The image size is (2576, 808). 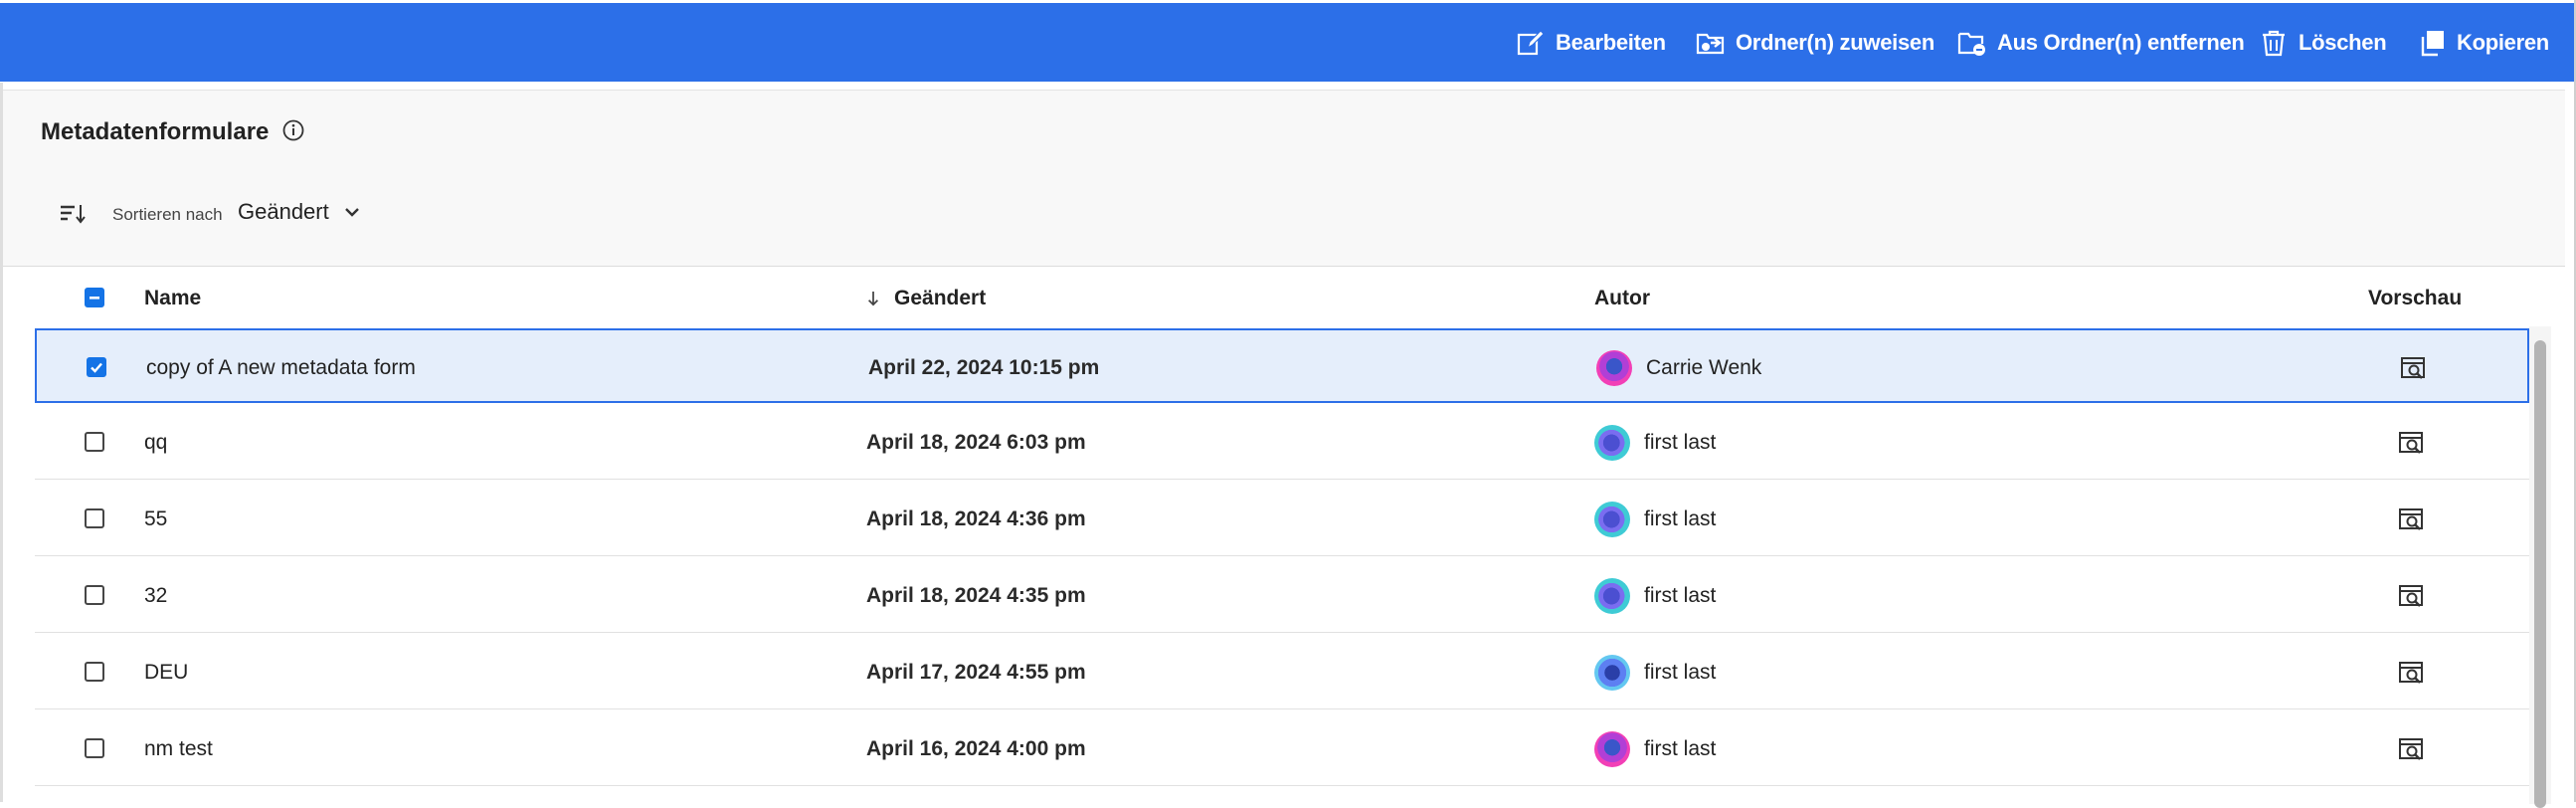 What do you see at coordinates (940, 298) in the screenshot?
I see `column-header-modified-label: Geändert` at bounding box center [940, 298].